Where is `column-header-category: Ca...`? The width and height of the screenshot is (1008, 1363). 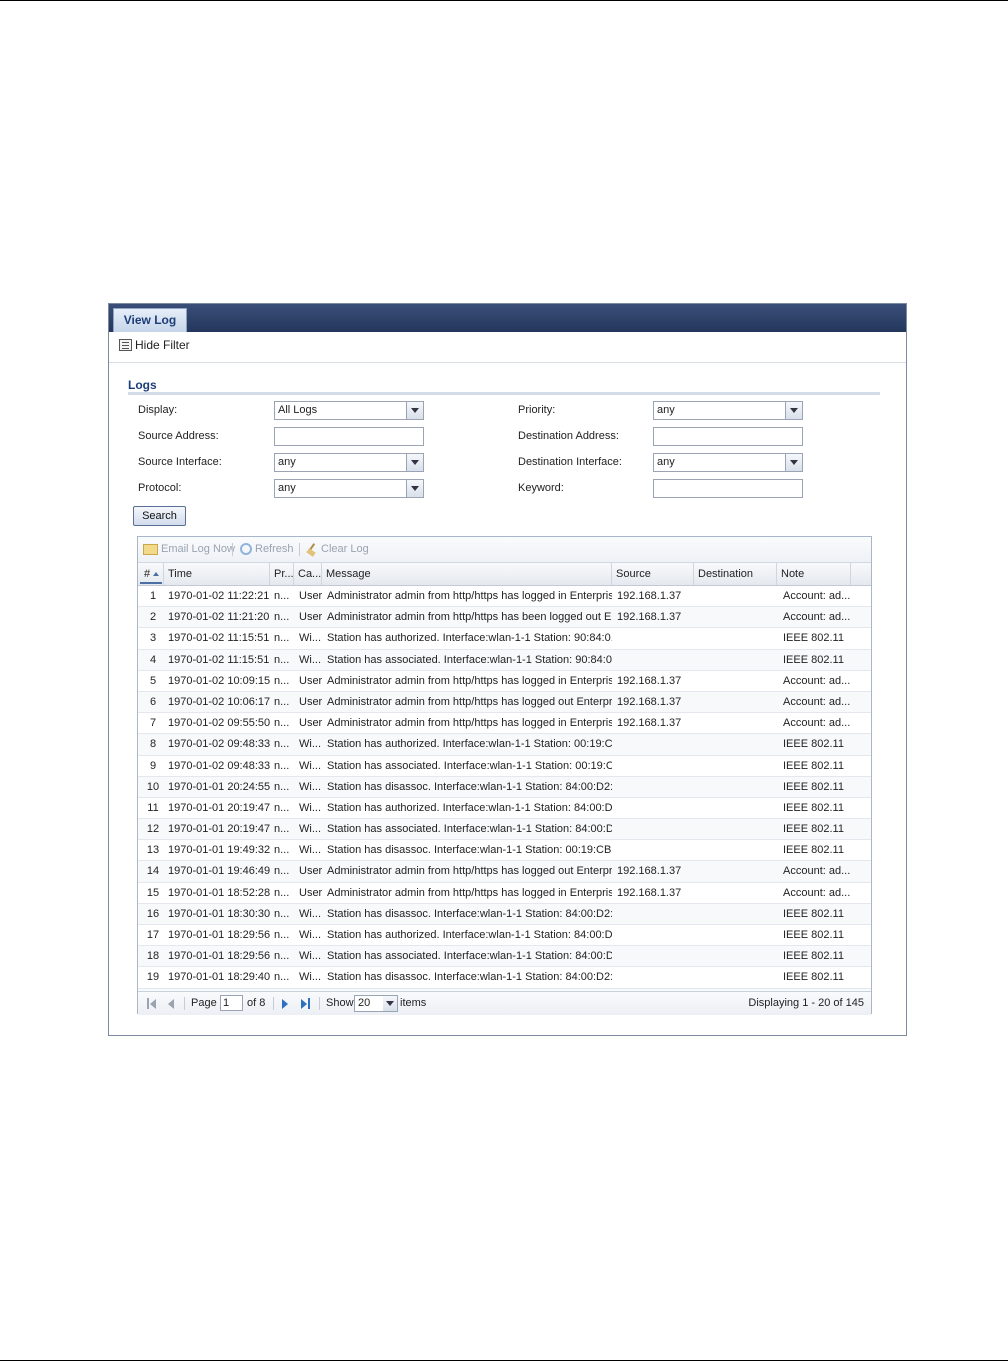 column-header-category: Ca... is located at coordinates (308, 574).